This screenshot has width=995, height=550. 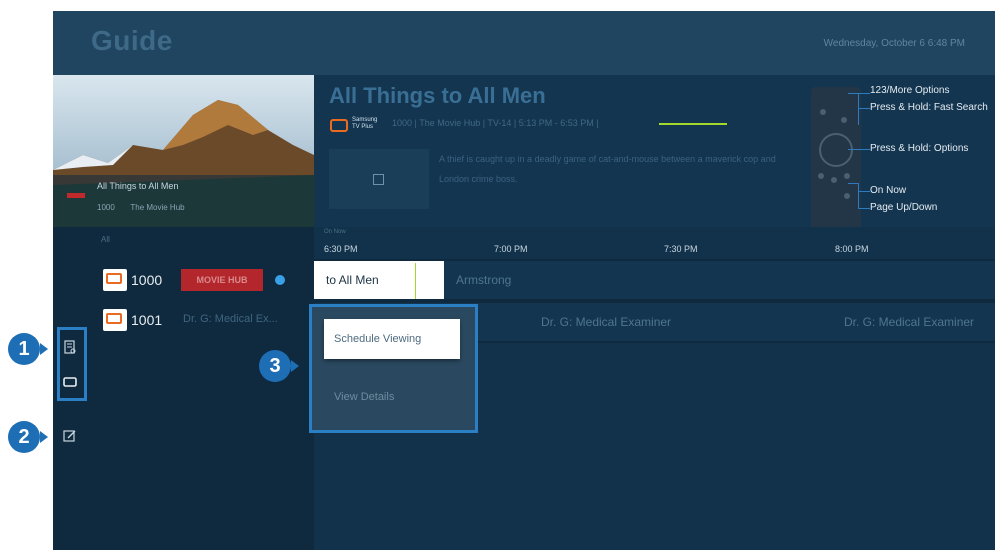 I want to click on callout-badge-3: 3, so click(x=275, y=366).